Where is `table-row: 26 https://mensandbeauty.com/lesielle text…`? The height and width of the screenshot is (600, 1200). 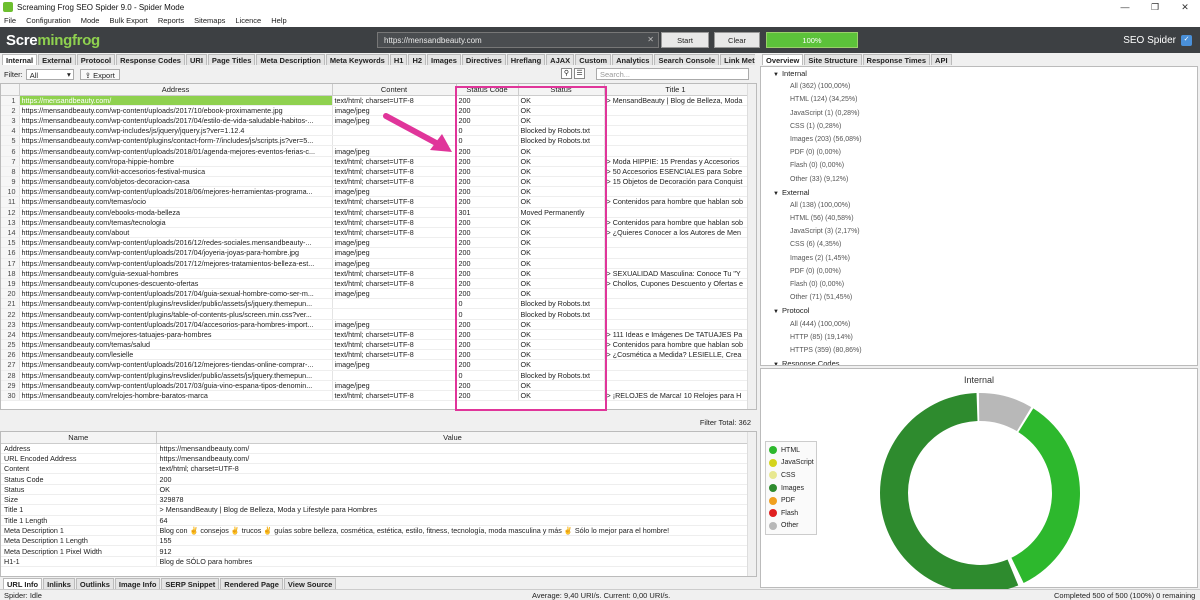
table-row: 26 https://mensandbeauty.com/lesielle text… is located at coordinates (374, 355).